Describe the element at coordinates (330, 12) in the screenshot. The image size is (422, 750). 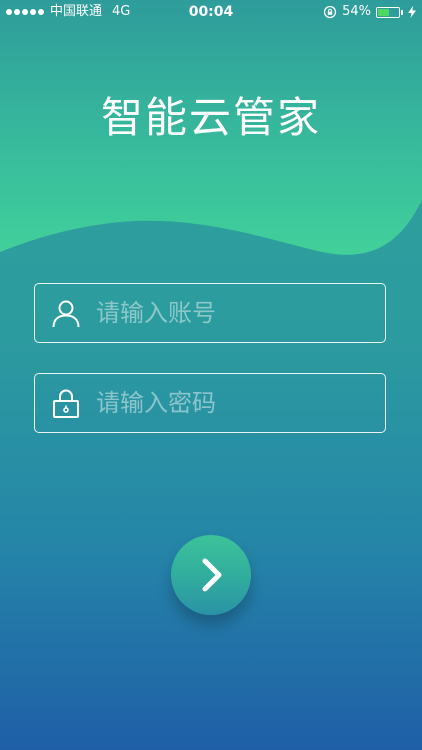
I see `rotation-lock-icon` at that location.